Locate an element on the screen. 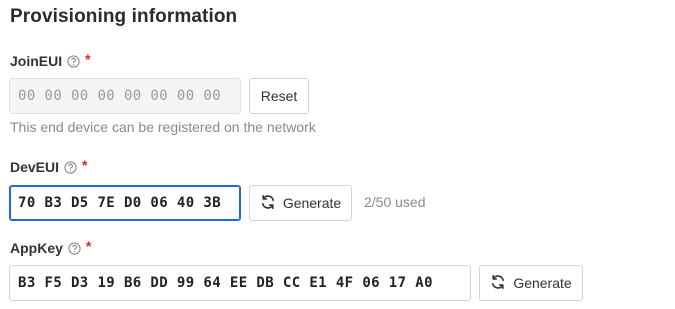  app-key-generate-button: Generate is located at coordinates (531, 283).